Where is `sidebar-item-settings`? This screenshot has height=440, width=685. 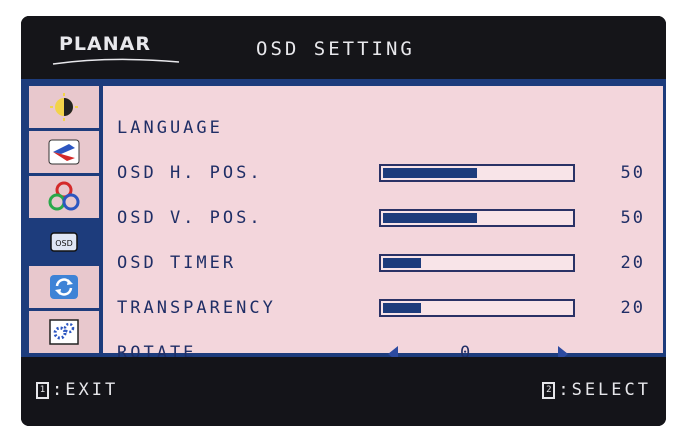 sidebar-item-settings is located at coordinates (64, 332).